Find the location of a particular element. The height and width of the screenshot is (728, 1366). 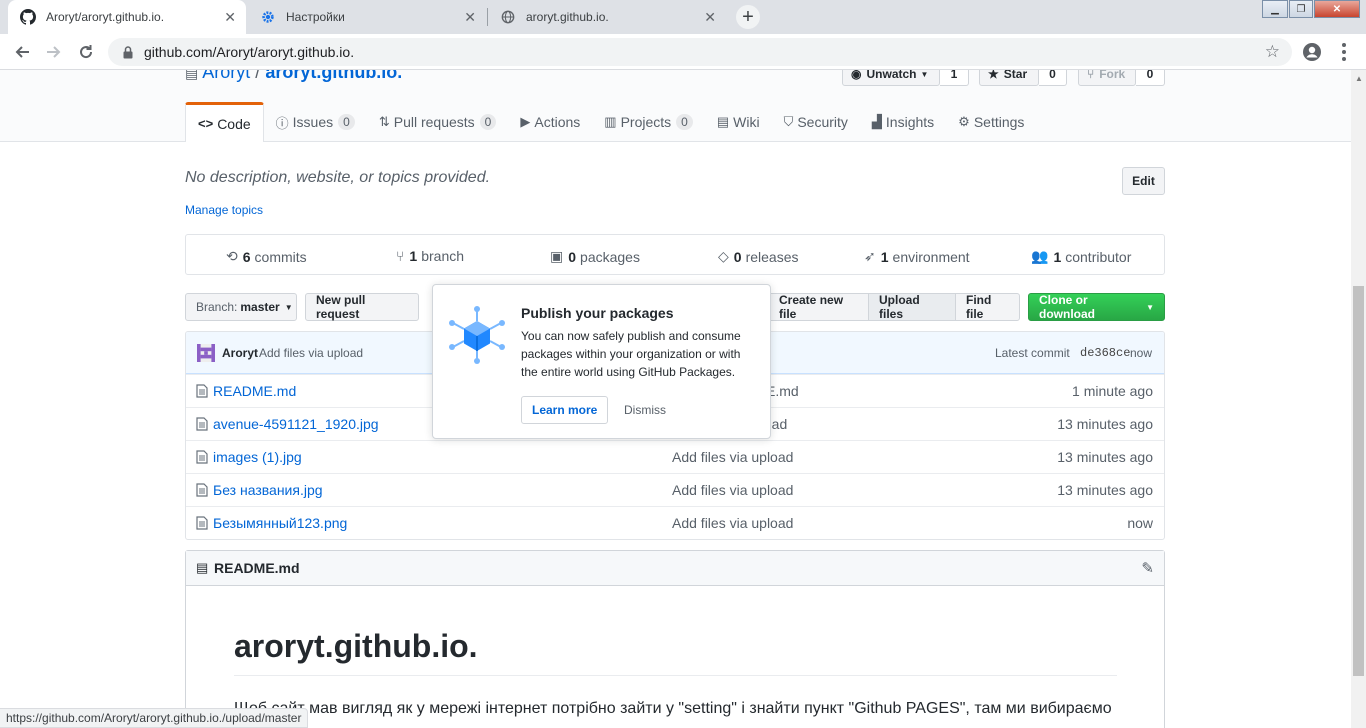

environments-link: ➶ 1 environment is located at coordinates (917, 256).